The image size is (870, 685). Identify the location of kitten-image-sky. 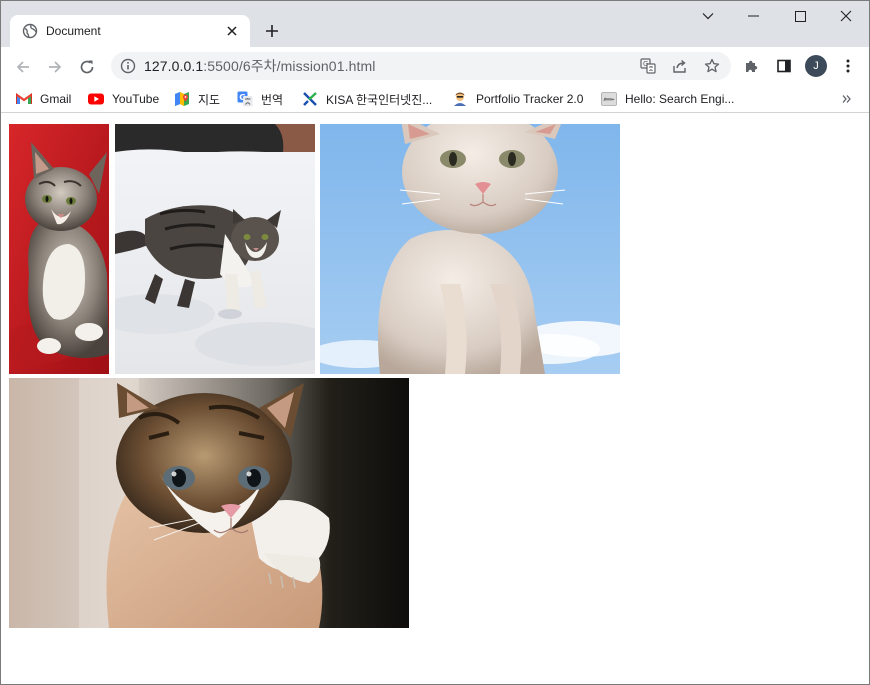
(470, 249).